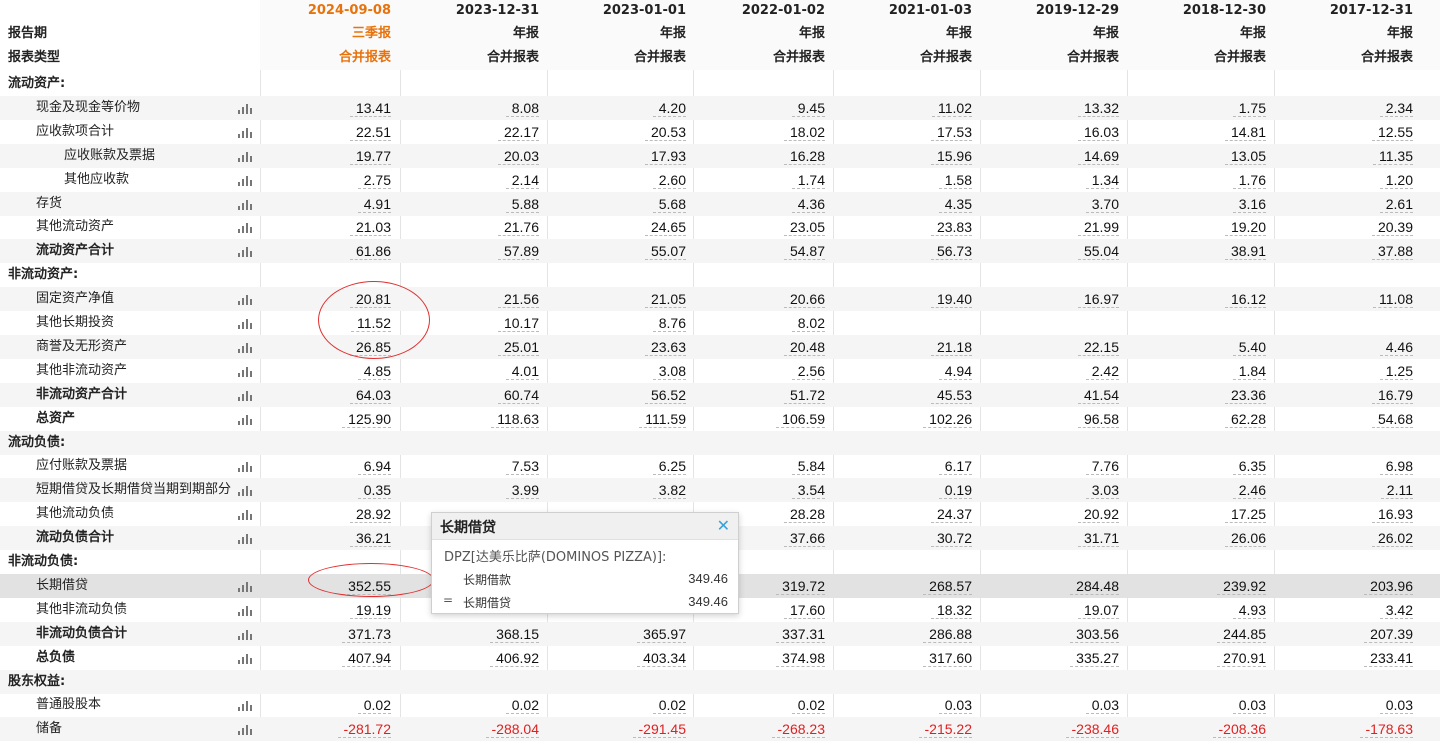 Image resolution: width=1440 pixels, height=741 pixels. I want to click on value-cell: 61.86, so click(370, 251).